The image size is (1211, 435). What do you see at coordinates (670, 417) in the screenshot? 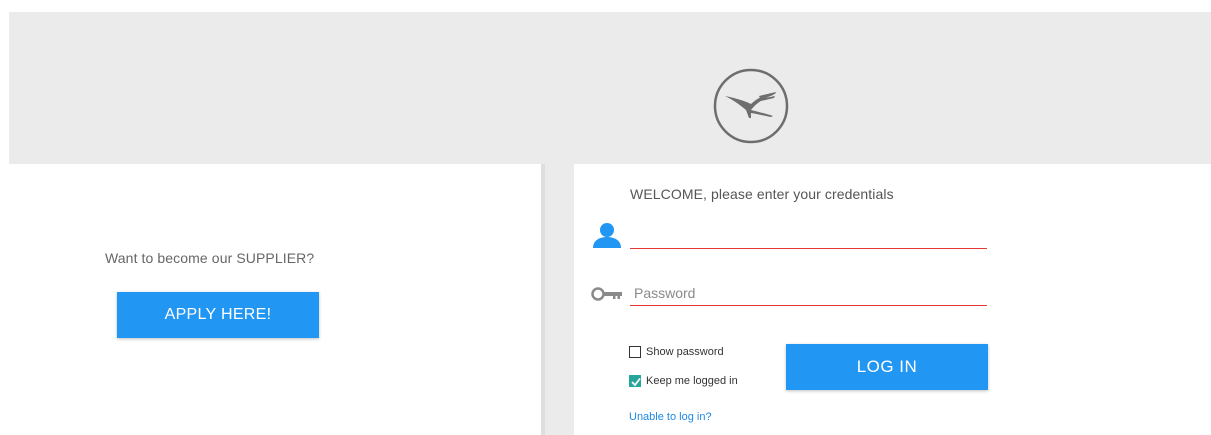
I see `unable-to-login-link: Unable to log in?` at bounding box center [670, 417].